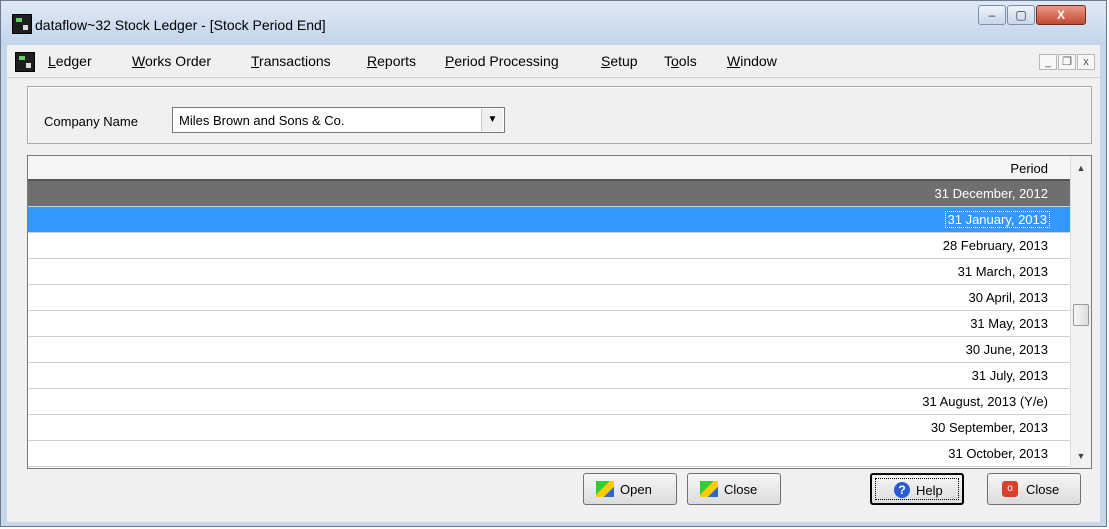  What do you see at coordinates (1029, 168) in the screenshot?
I see `period-header-label: Period` at bounding box center [1029, 168].